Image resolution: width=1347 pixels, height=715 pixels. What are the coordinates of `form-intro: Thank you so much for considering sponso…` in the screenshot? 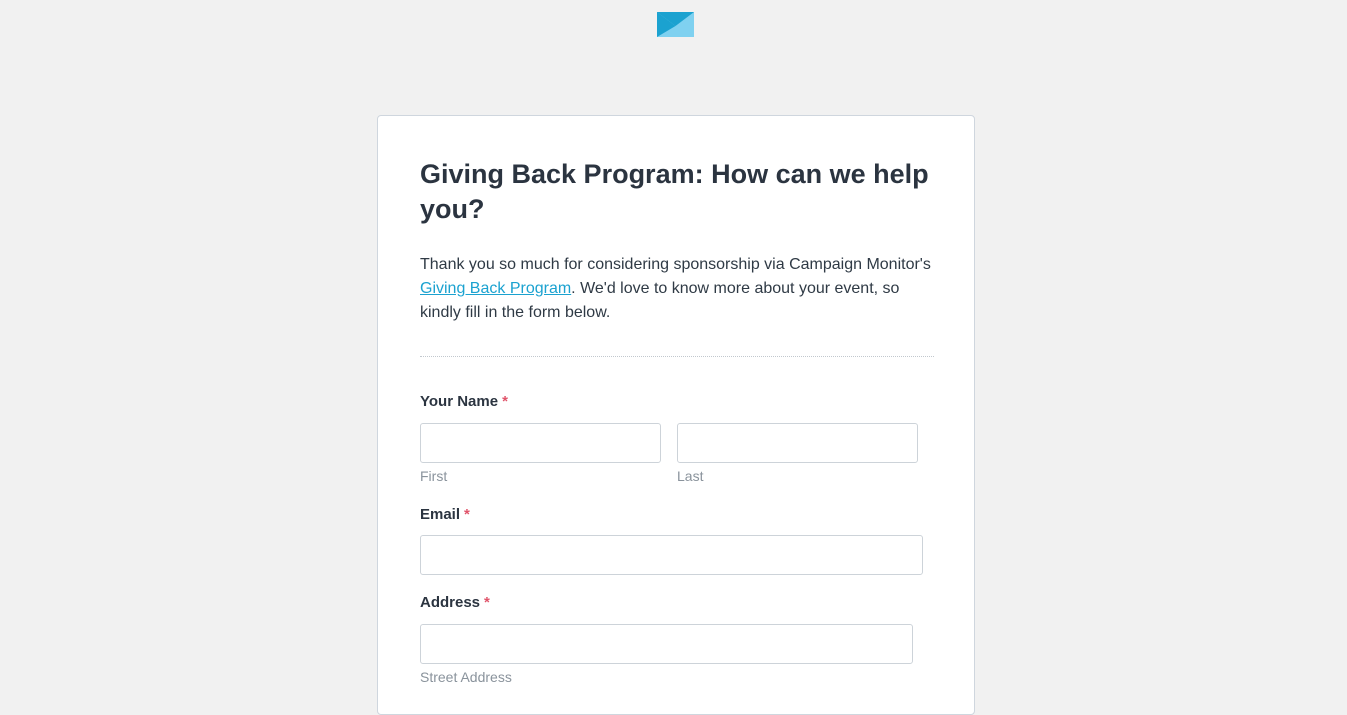 It's located at (677, 289).